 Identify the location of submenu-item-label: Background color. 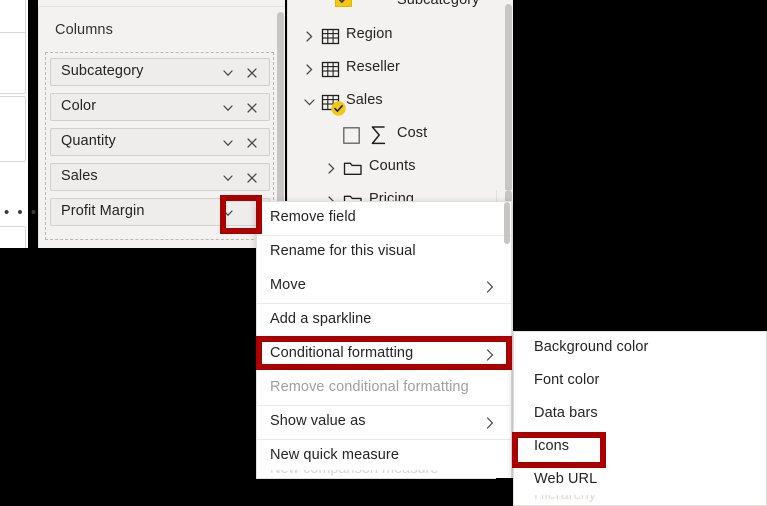
(591, 347).